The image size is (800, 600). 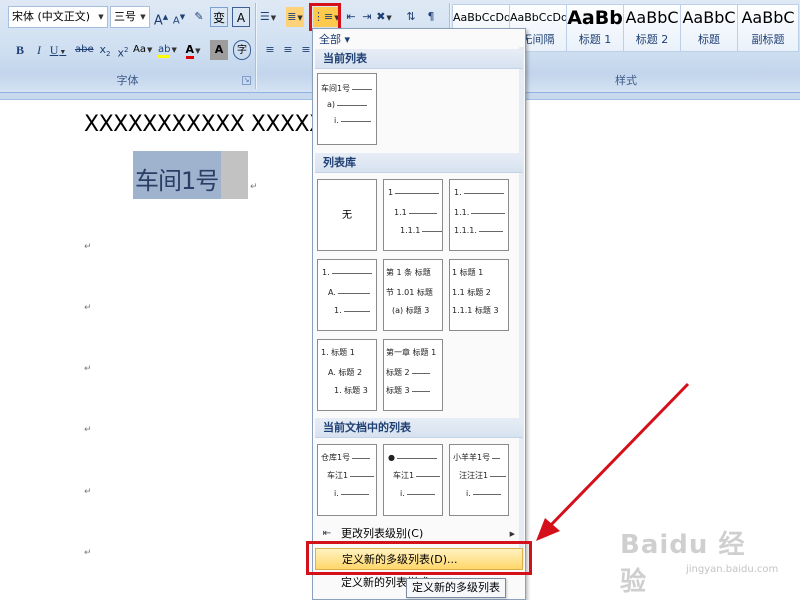 I want to click on baidu-jingyan-watermark: Baidu 经验 jingyan.baidu.com, so click(x=695, y=558).